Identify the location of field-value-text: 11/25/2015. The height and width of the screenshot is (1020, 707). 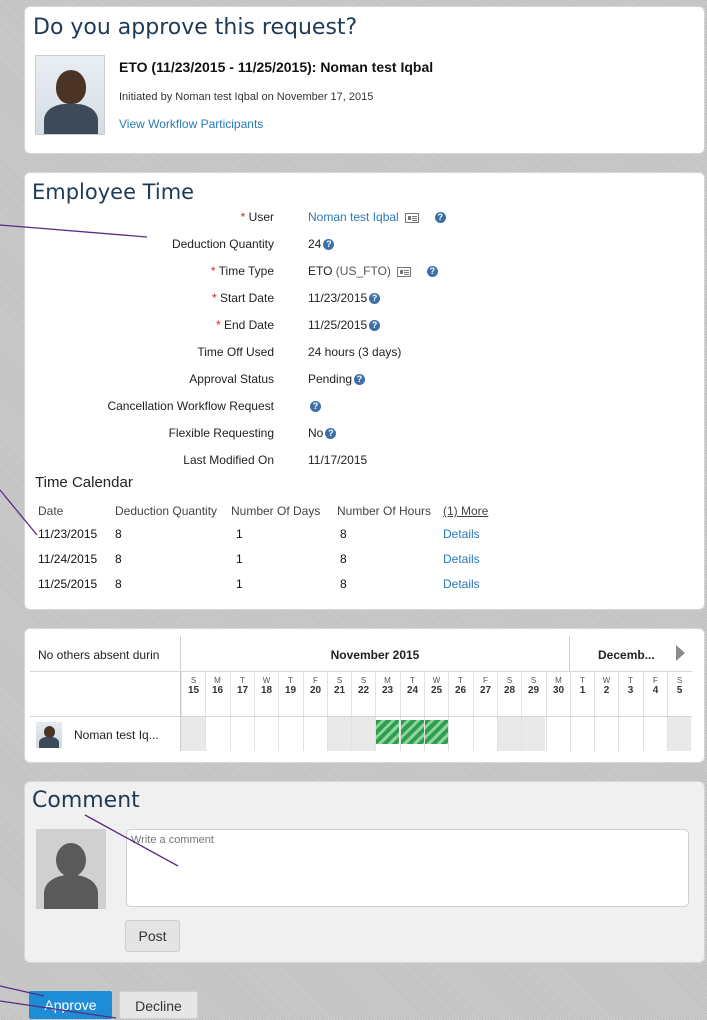
(338, 325).